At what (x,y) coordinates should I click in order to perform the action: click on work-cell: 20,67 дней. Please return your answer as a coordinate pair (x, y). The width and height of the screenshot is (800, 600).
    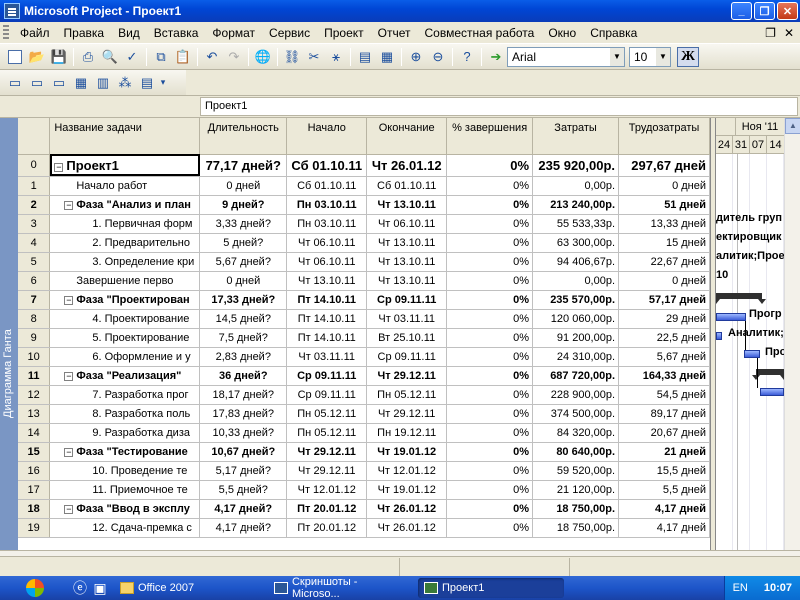
    Looking at the image, I should click on (664, 433).